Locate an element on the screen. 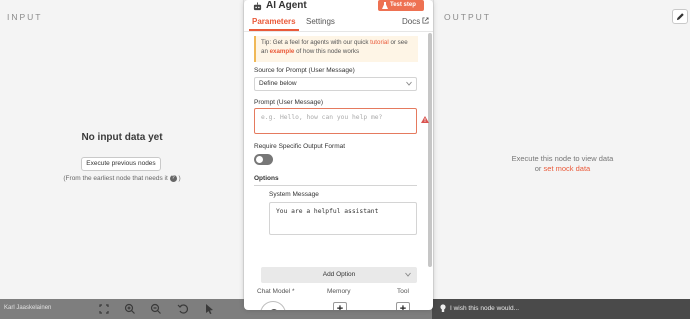 Image resolution: width=690 pixels, height=319 pixels. example-link: example is located at coordinates (282, 51).